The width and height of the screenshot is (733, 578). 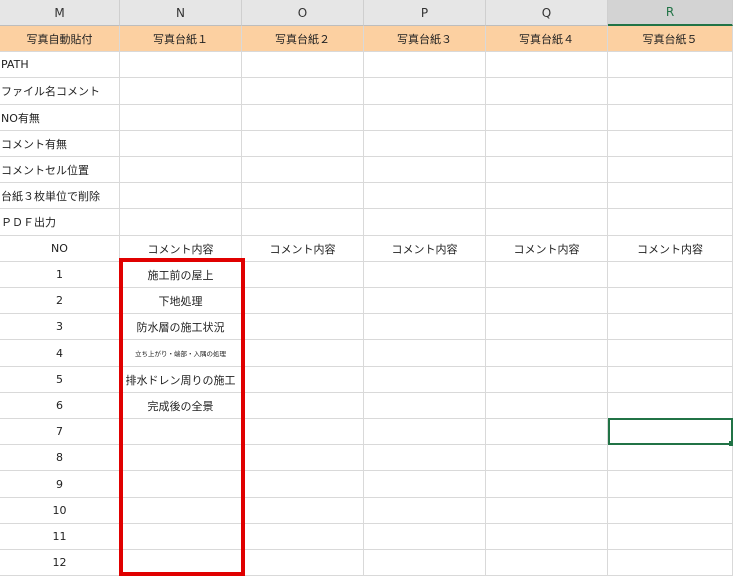 I want to click on setting-label: ＰＤＦ出力, so click(x=60, y=222).